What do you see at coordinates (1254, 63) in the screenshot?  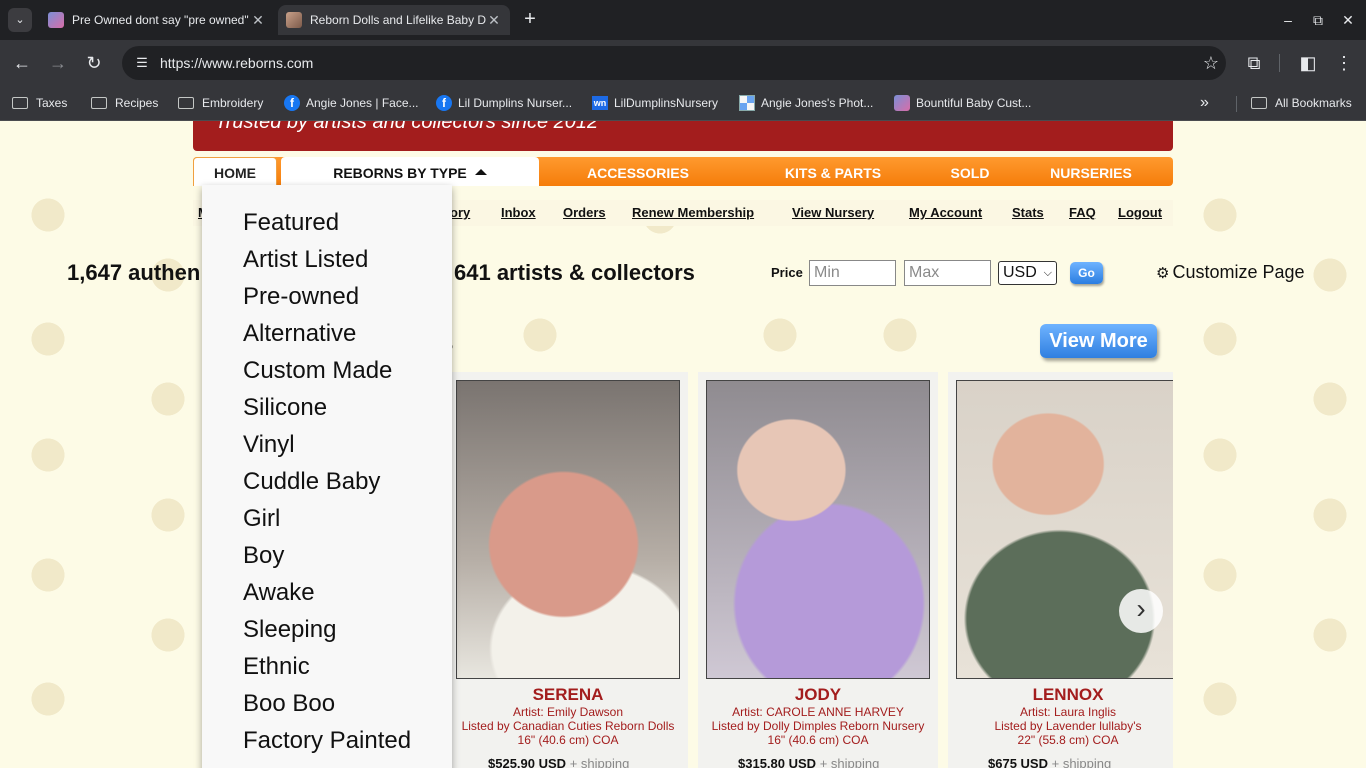 I see `extensions-puzzle-icon: ⧉` at bounding box center [1254, 63].